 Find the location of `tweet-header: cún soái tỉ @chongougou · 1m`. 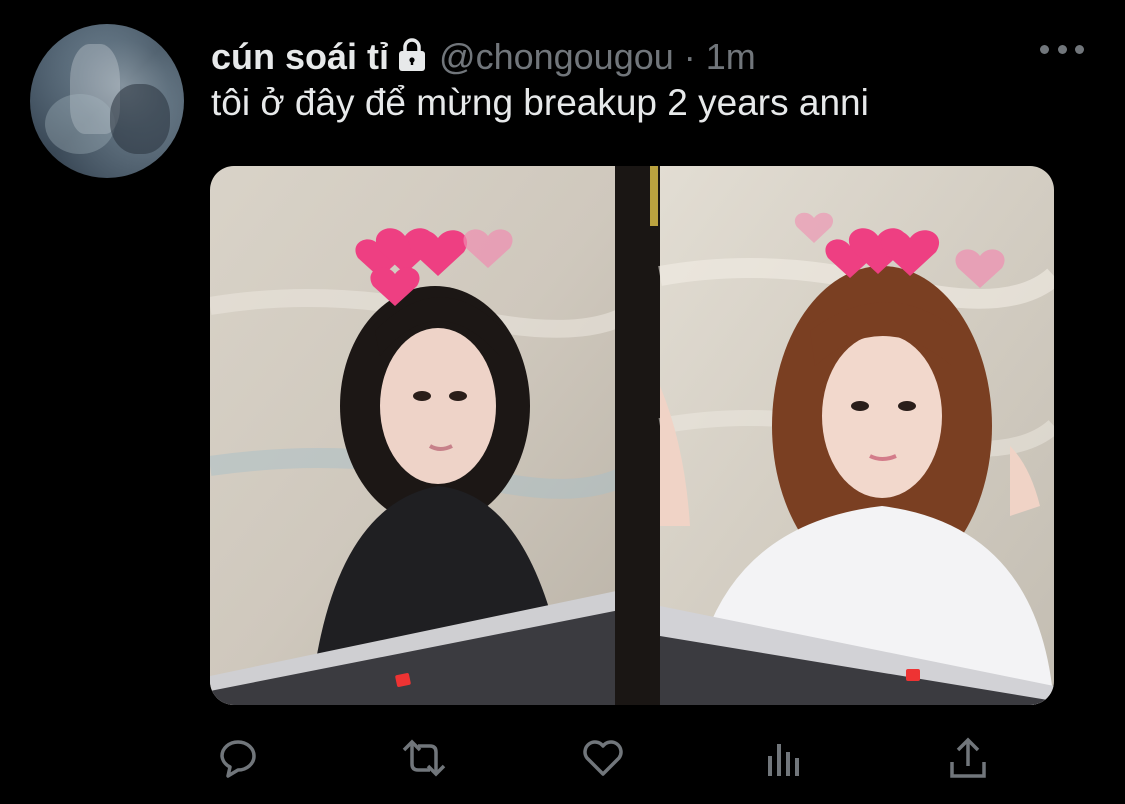

tweet-header: cún soái tỉ @chongougou · 1m is located at coordinates (483, 57).